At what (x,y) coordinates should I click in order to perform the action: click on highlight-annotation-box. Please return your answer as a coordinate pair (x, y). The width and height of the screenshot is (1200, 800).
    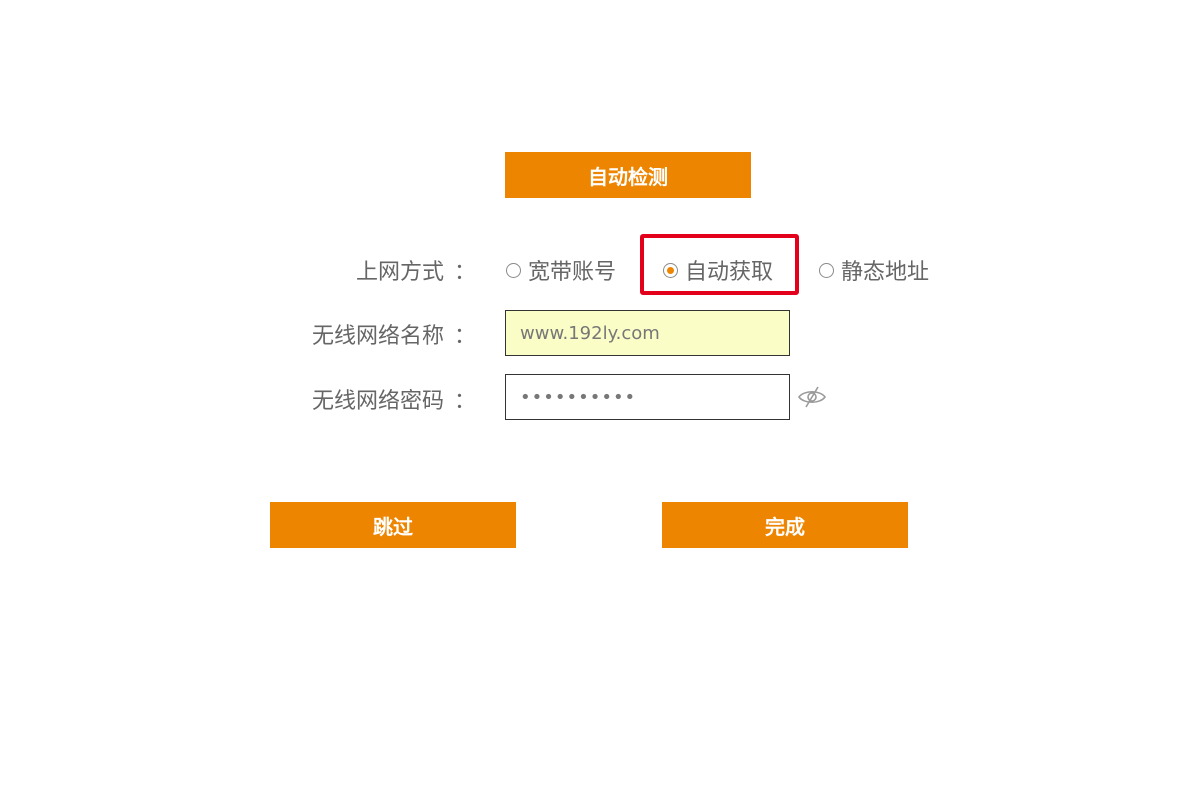
    Looking at the image, I should click on (719, 264).